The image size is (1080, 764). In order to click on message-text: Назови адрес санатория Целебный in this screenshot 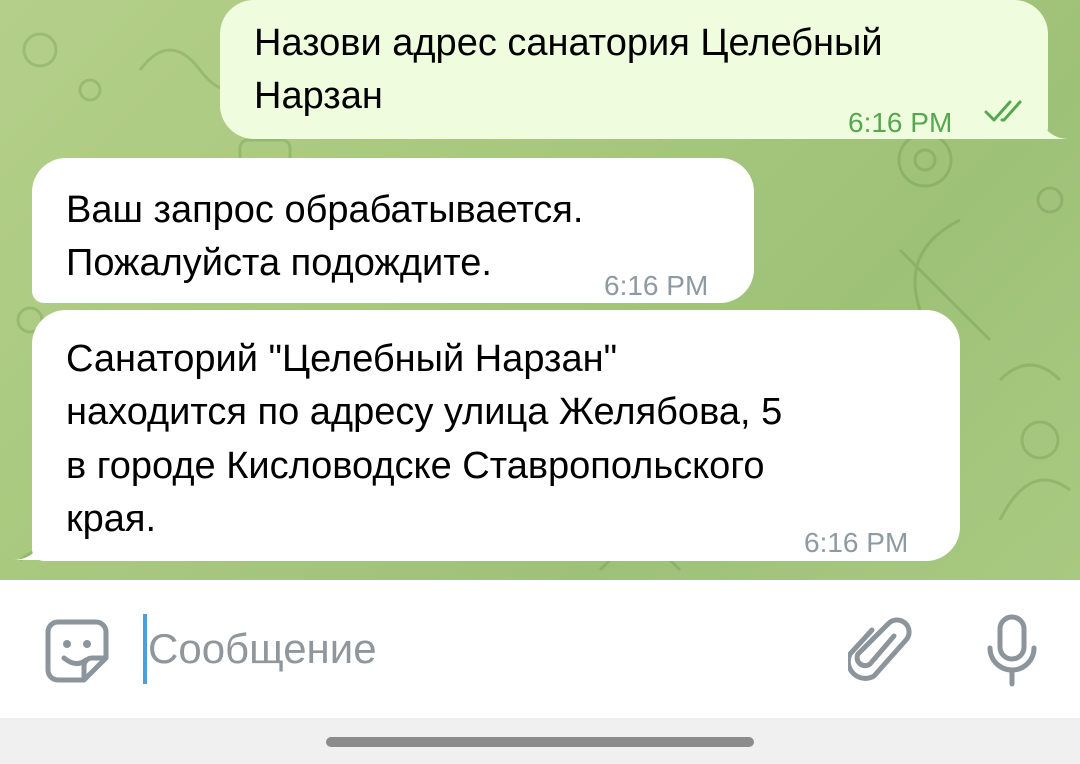, I will do `click(568, 43)`.